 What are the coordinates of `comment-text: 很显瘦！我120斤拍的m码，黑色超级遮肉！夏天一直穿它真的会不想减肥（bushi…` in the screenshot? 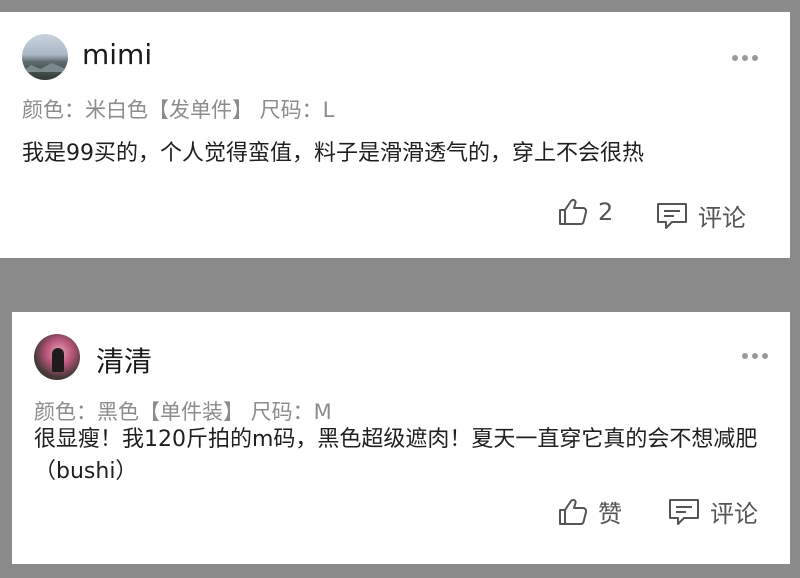 It's located at (396, 455).